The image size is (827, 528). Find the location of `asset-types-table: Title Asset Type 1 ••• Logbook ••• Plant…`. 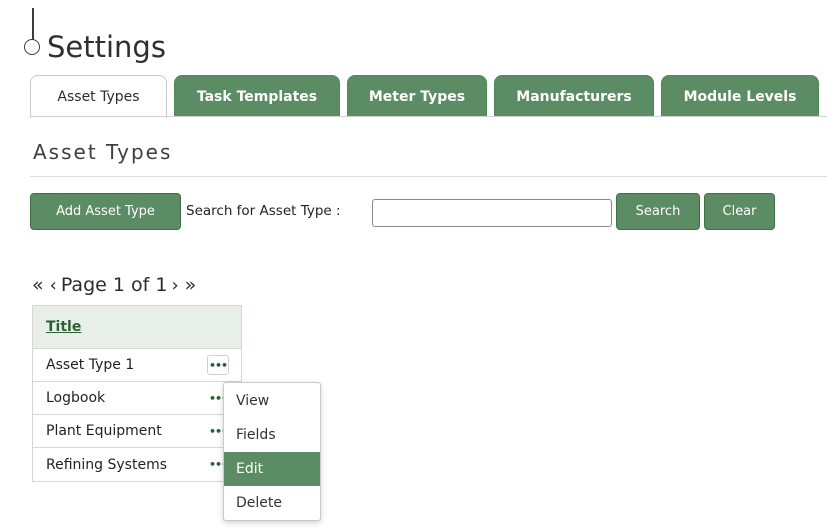

asset-types-table: Title Asset Type 1 ••• Logbook ••• Plant… is located at coordinates (137, 393).